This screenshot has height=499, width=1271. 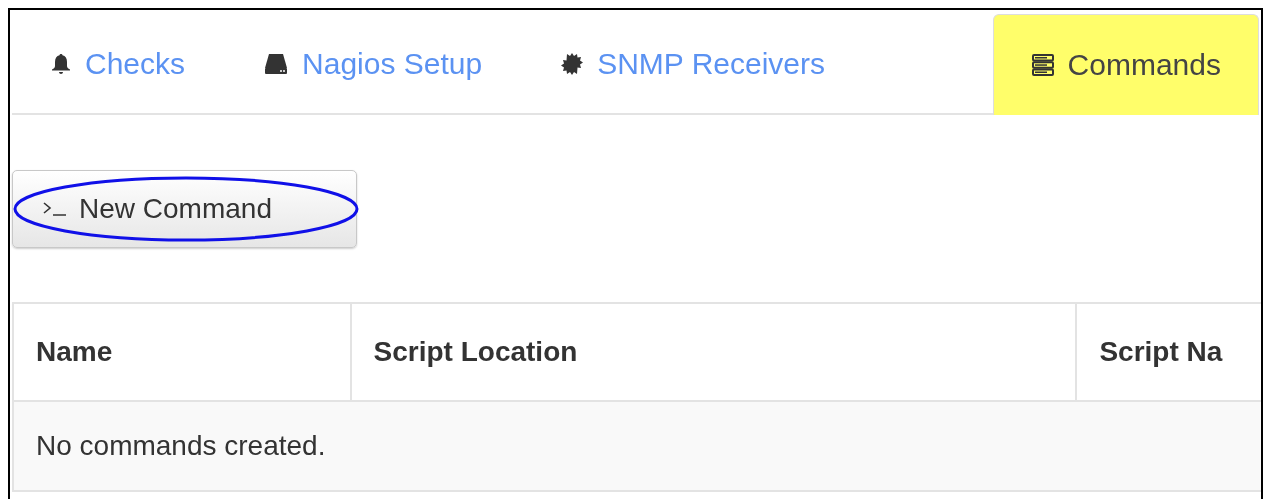 I want to click on tab: Checks, so click(x=118, y=63).